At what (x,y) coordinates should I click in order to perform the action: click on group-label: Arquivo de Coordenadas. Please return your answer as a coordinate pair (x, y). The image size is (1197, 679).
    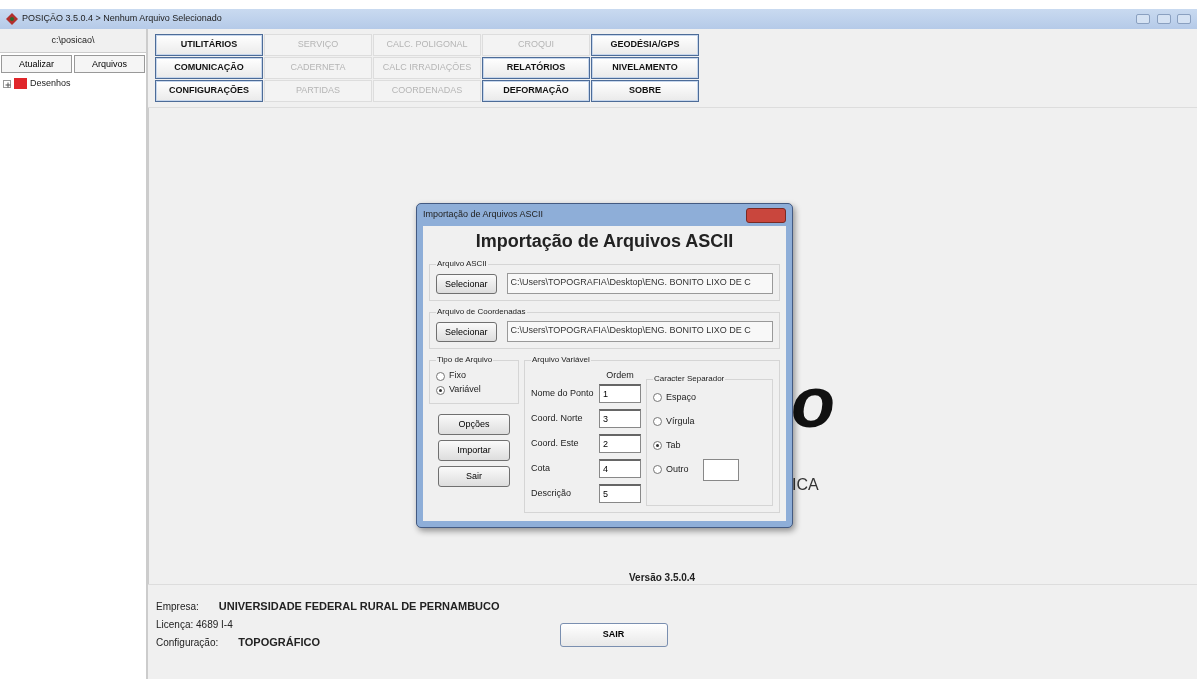
    Looking at the image, I should click on (481, 312).